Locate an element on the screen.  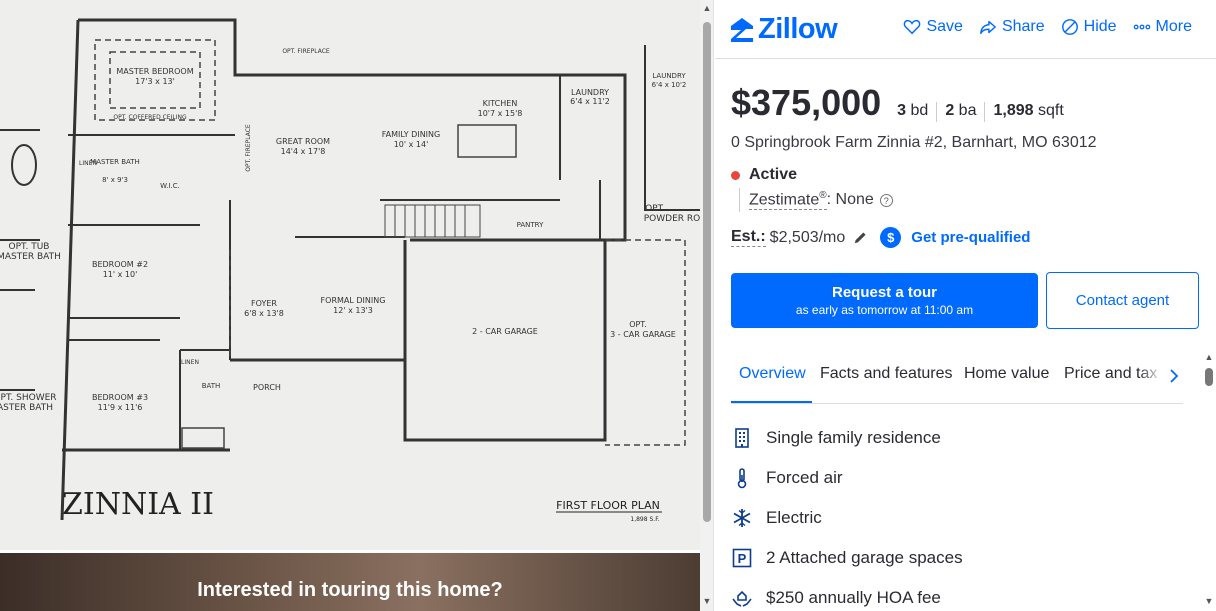
svg-text: FIRST FLOOR PLAN is located at coordinates (608, 505).